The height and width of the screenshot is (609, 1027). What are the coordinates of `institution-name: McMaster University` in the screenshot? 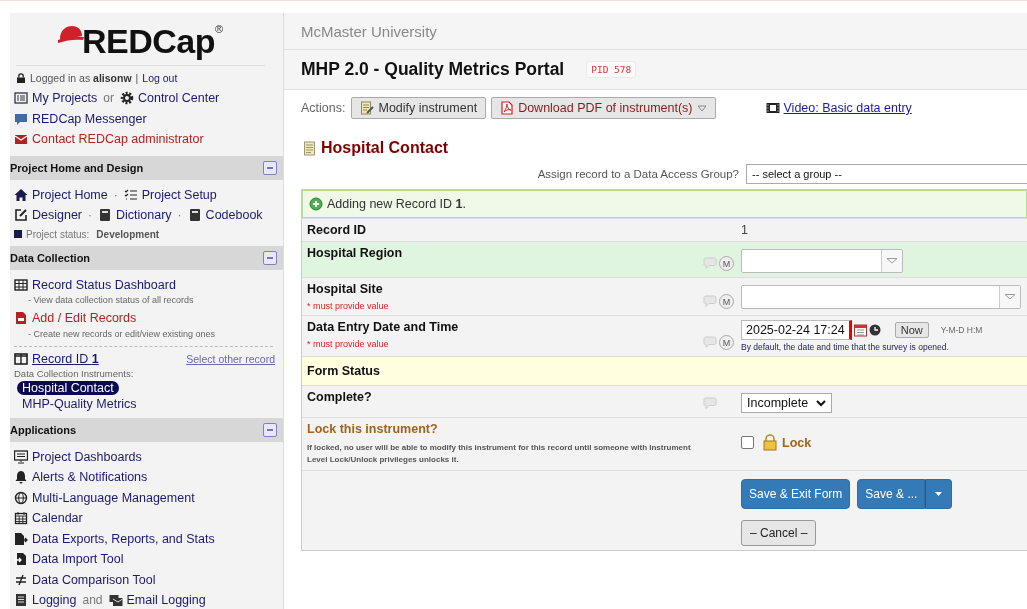 It's located at (369, 31).